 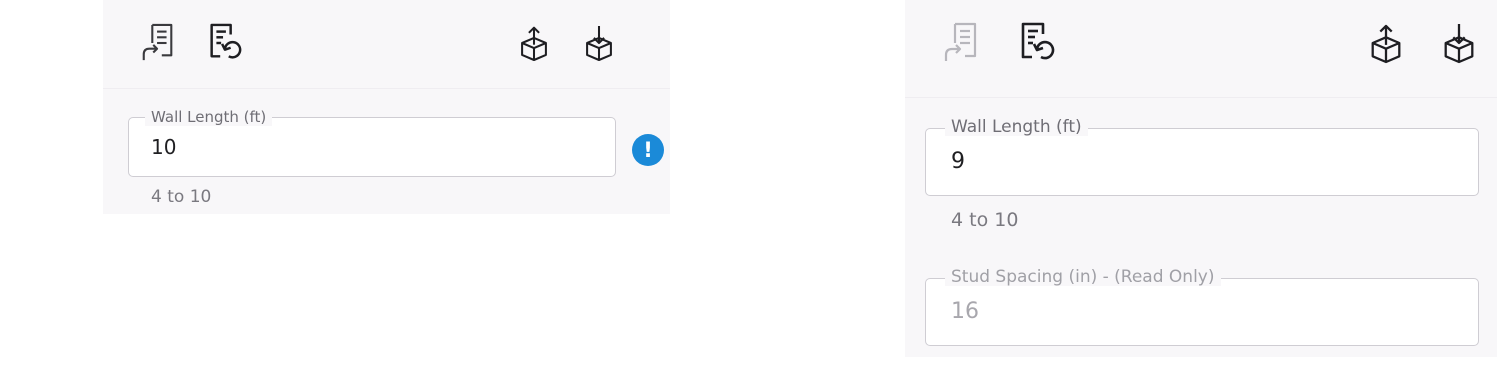 What do you see at coordinates (1083, 277) in the screenshot?
I see `stud-spacing-label: Stud Spacing (in) - (Read Only)` at bounding box center [1083, 277].